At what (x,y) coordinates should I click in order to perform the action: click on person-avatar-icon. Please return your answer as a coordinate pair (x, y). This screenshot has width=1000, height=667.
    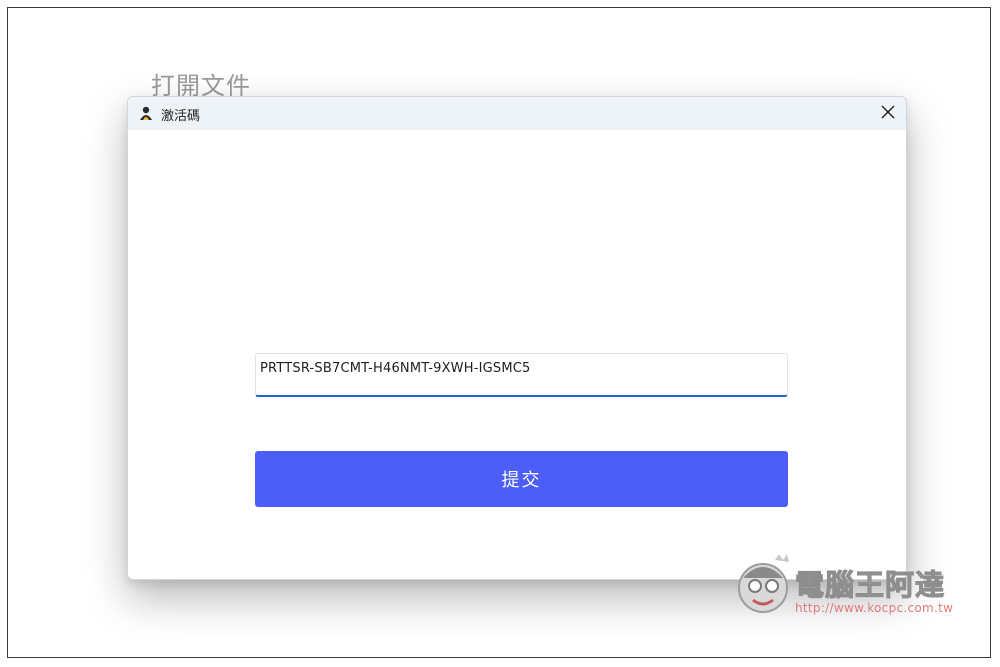
    Looking at the image, I should click on (146, 113).